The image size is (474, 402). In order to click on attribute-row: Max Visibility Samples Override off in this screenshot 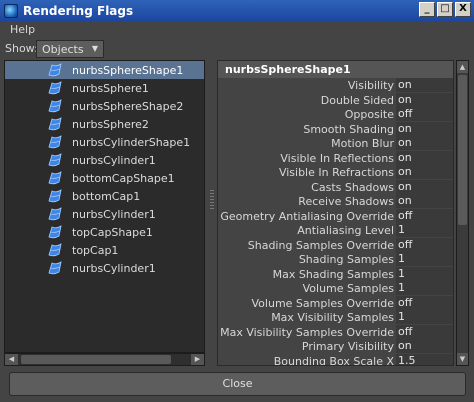, I will do `click(335, 332)`.